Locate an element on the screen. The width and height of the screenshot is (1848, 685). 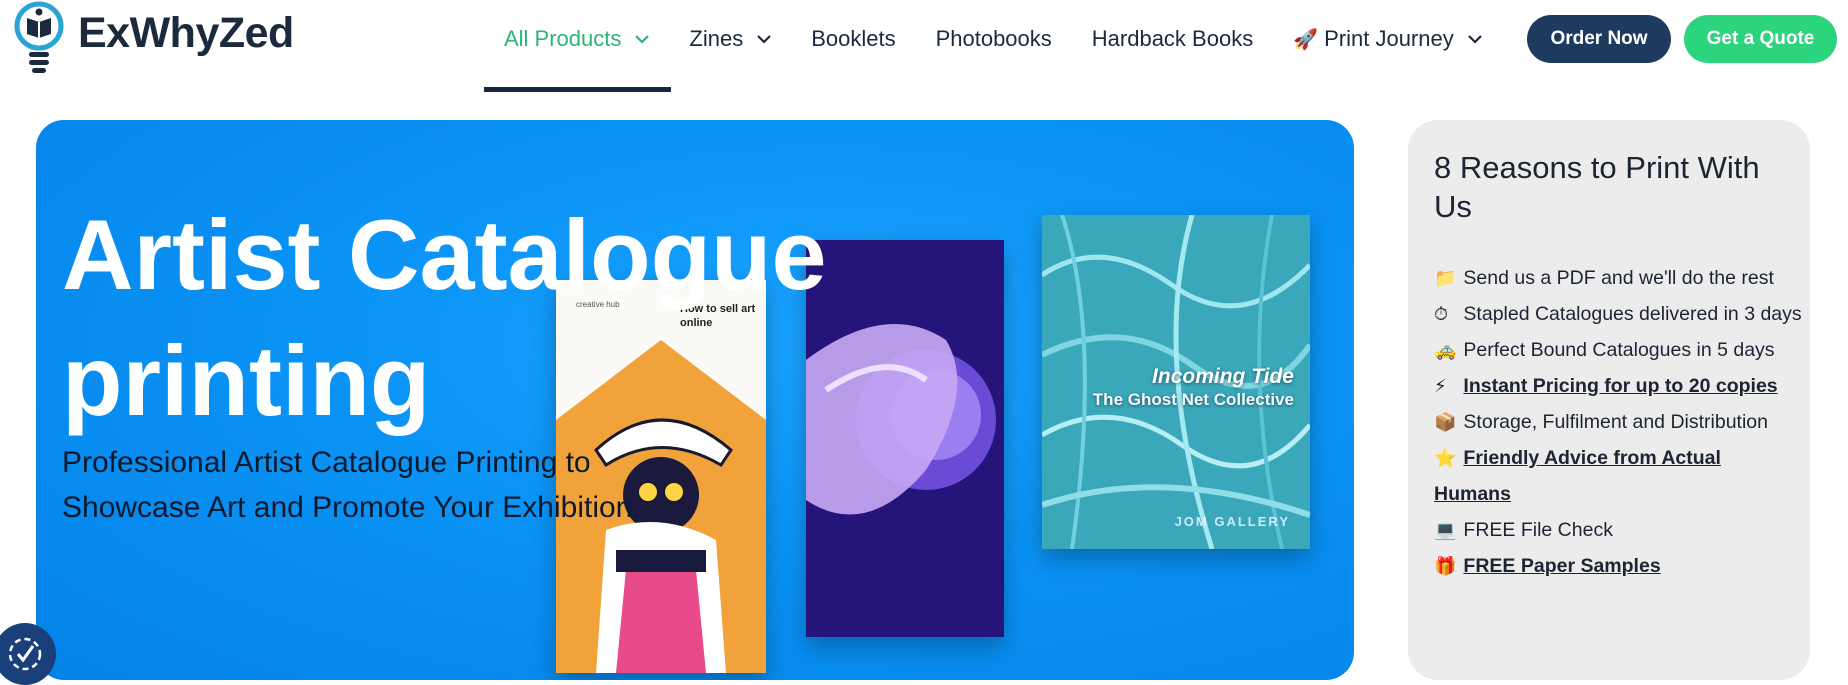
nav-item-all-products: All Products is located at coordinates (577, 46).